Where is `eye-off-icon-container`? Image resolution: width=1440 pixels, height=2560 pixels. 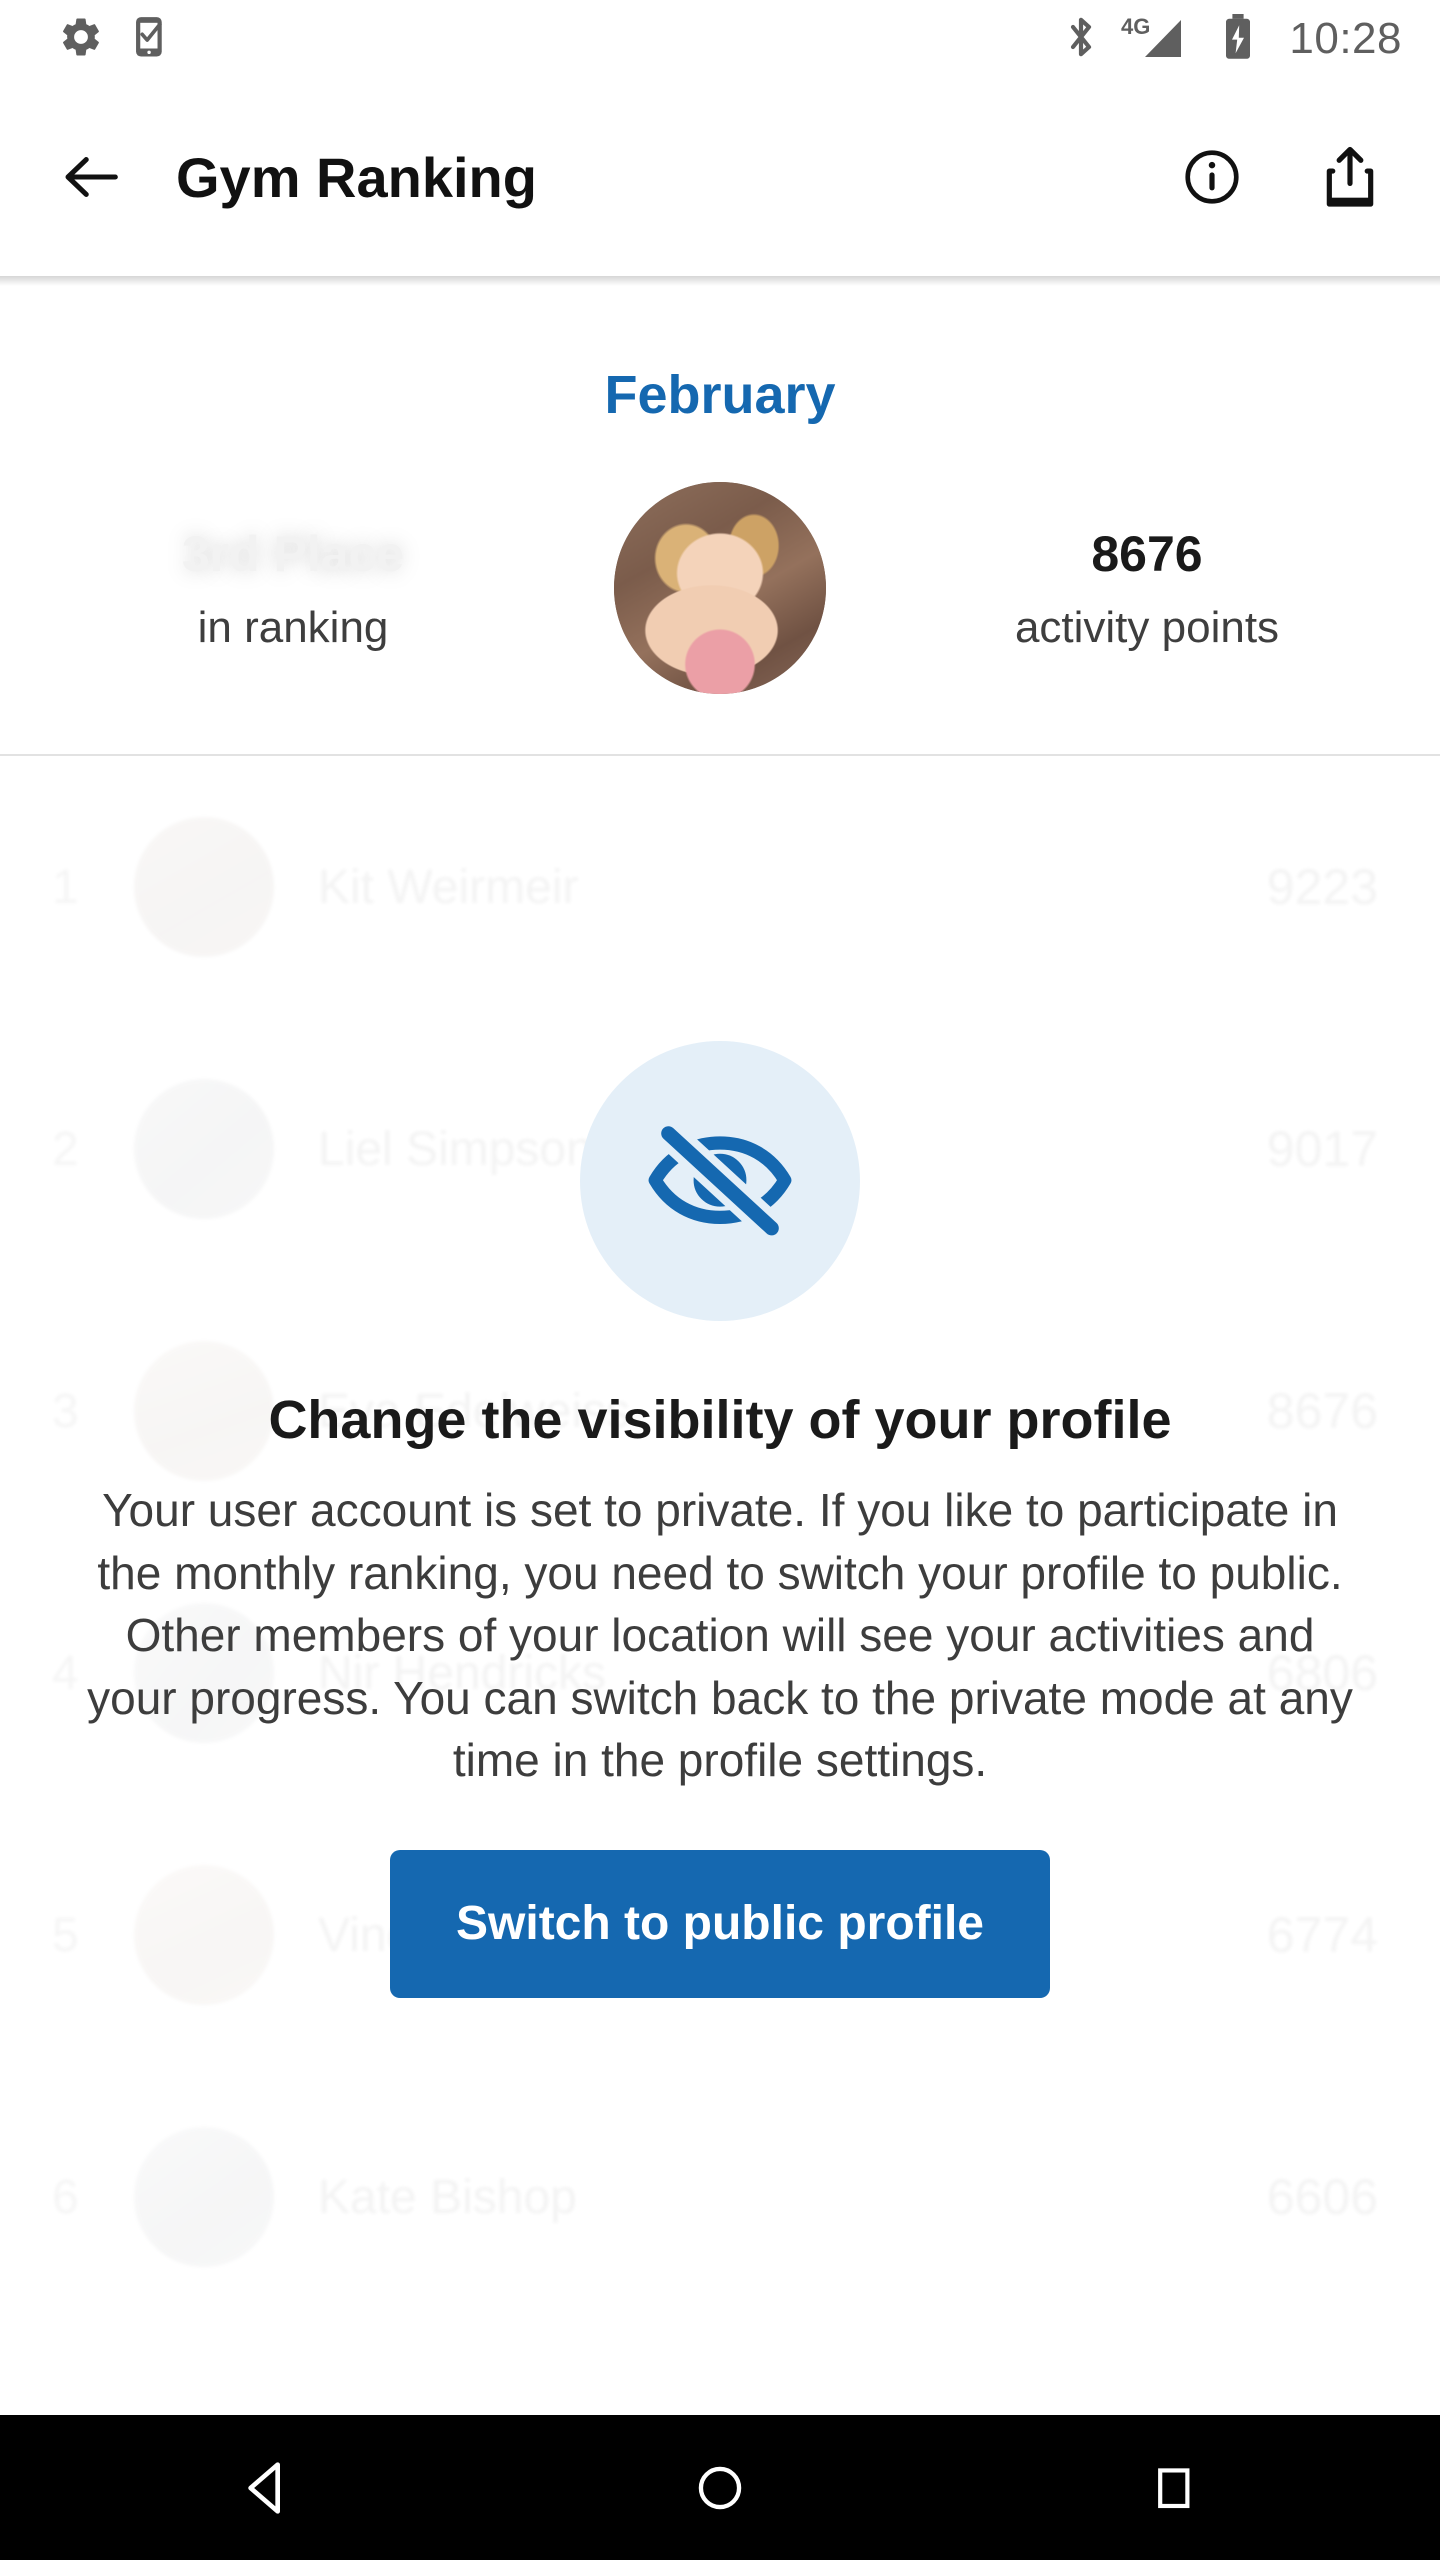
eye-off-icon-container is located at coordinates (720, 1181).